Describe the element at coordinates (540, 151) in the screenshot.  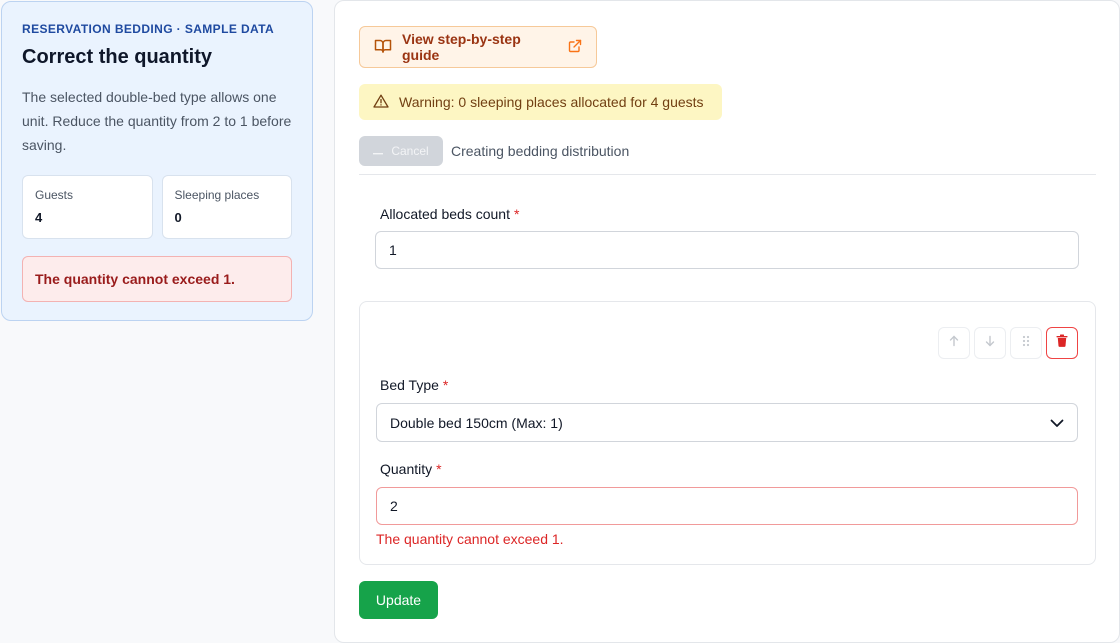
I see `status-text: Creating bedding distribution` at that location.